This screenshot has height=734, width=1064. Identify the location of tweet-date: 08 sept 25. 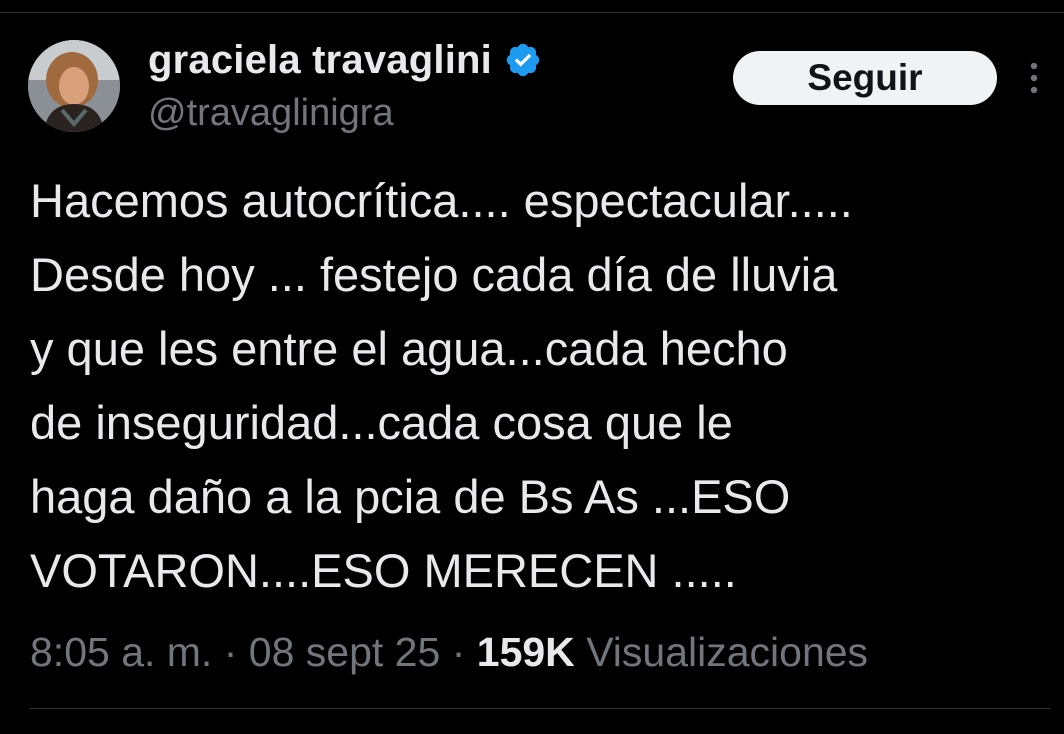
(345, 652).